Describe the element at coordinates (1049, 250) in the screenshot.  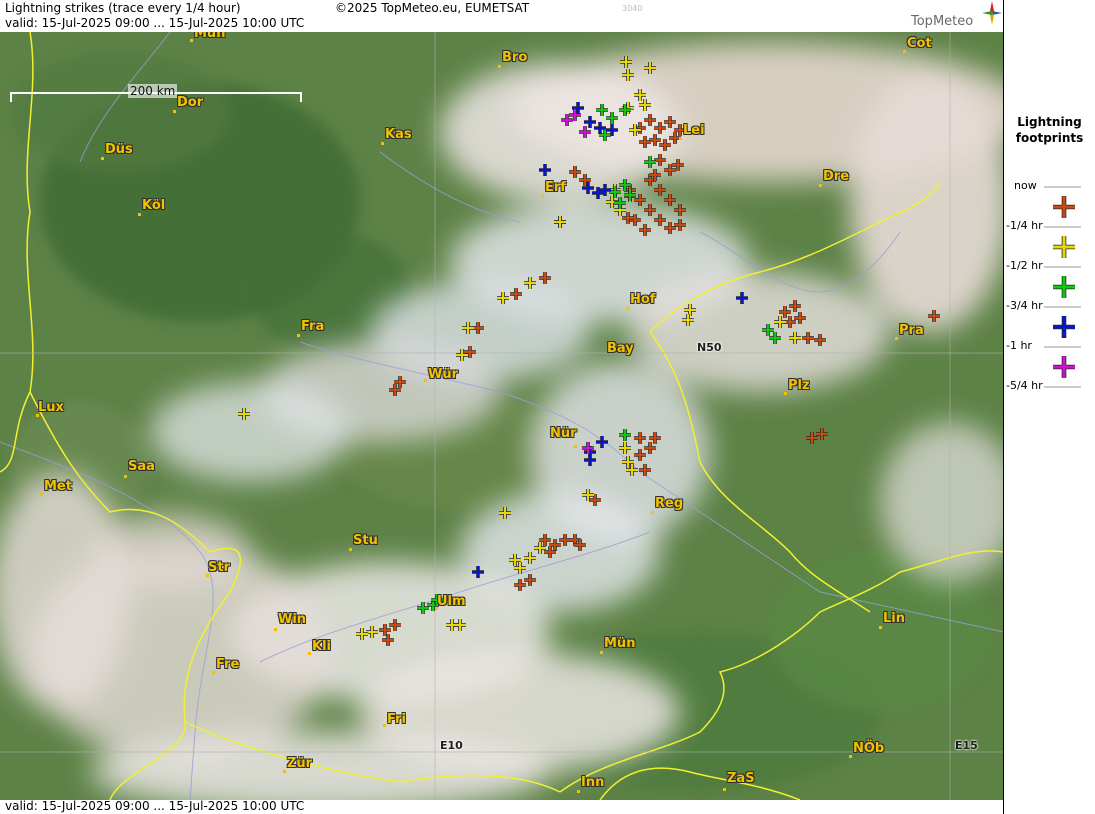
I see `legend-item: -1/2 hr` at that location.